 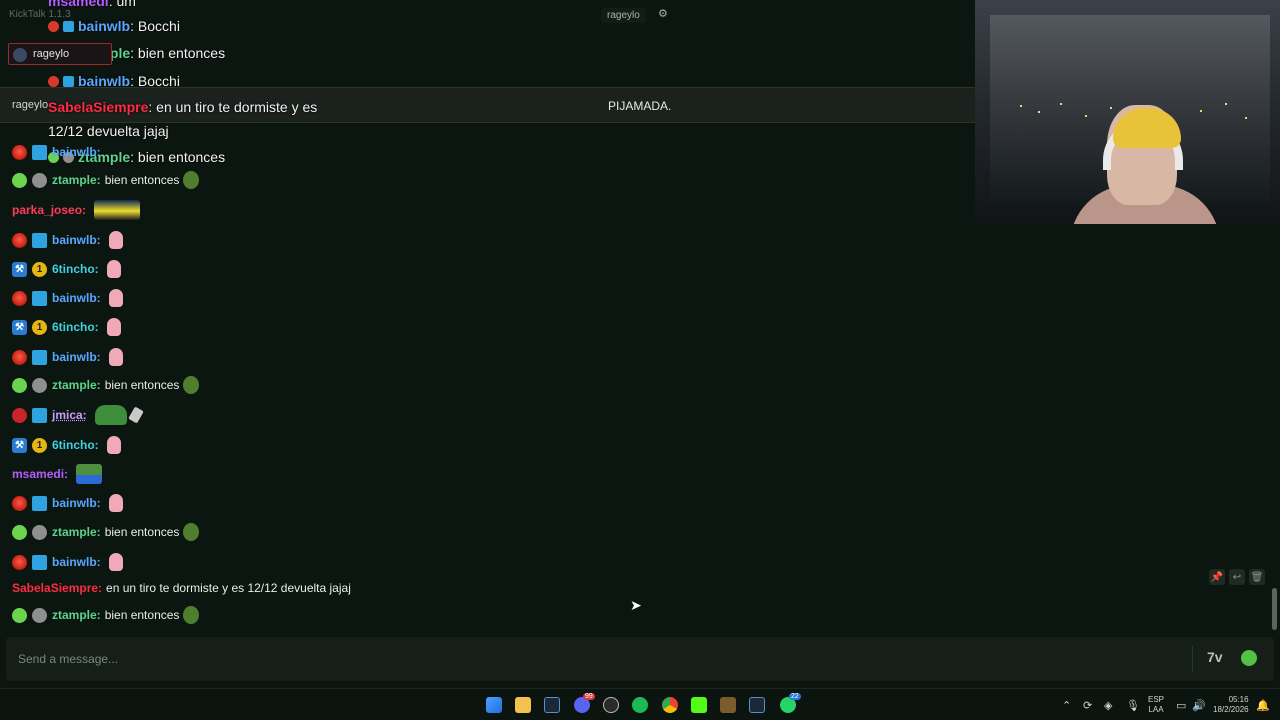 I want to click on start-icon, so click(x=494, y=705).